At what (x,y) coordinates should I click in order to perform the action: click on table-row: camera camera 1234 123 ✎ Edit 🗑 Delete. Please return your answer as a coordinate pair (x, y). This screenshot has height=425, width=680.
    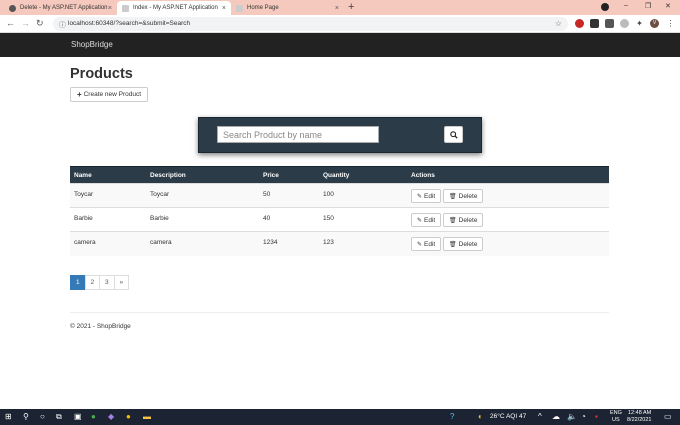
    Looking at the image, I should click on (339, 243).